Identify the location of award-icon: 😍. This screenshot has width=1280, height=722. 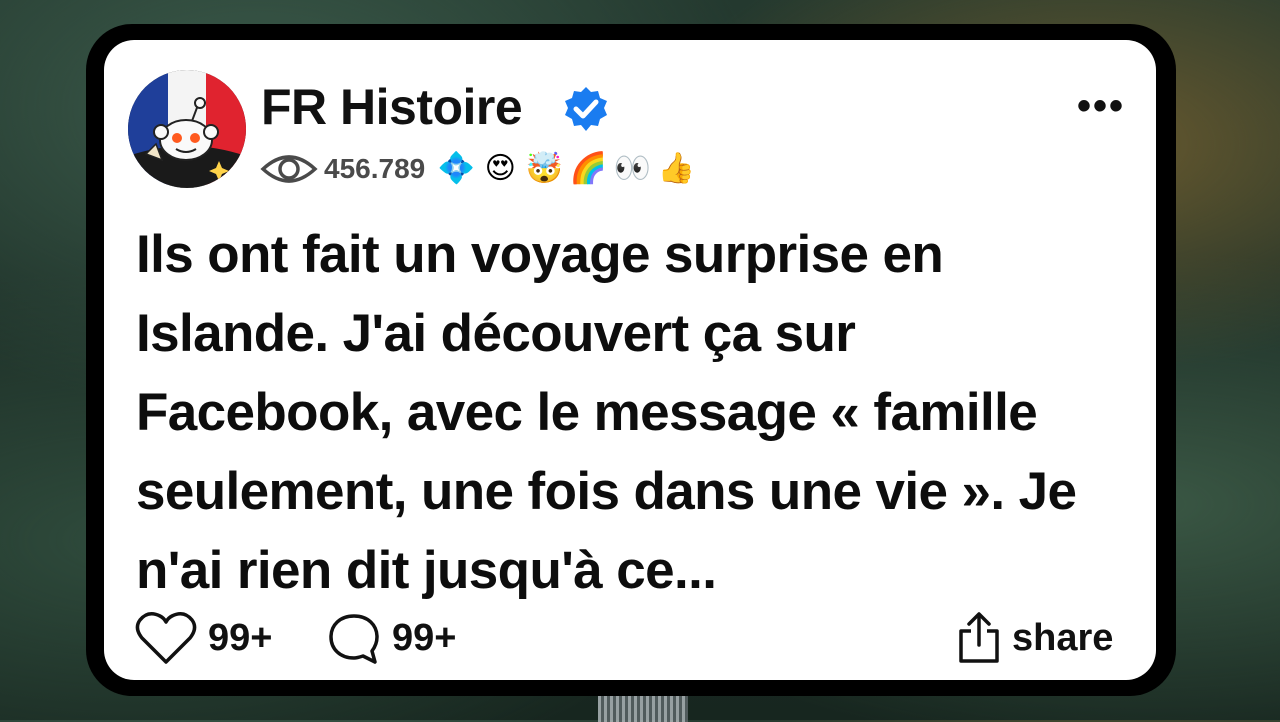
(500, 168).